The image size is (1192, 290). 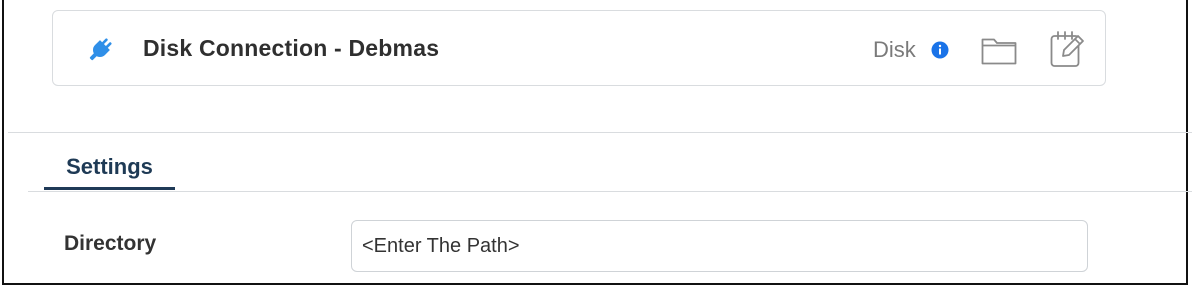 What do you see at coordinates (610, 191) in the screenshot?
I see `tabs-divider` at bounding box center [610, 191].